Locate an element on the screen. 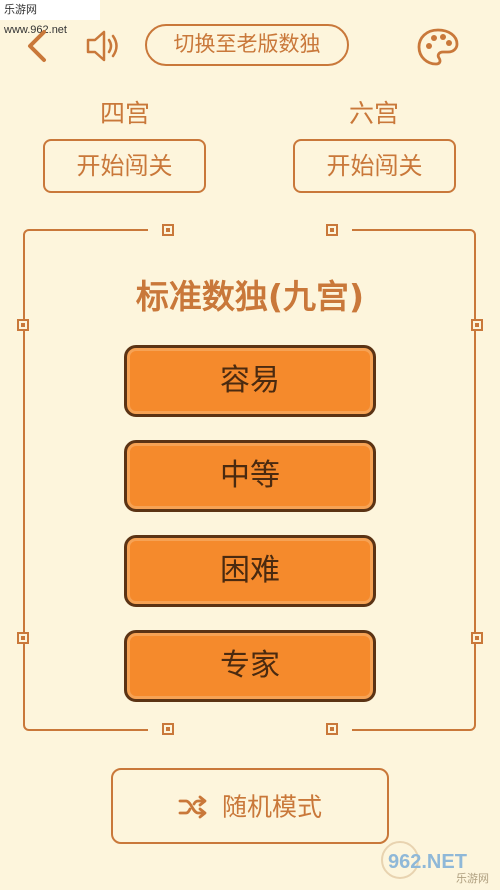 The image size is (500, 890). top-bar: 切换至老版数独 is located at coordinates (250, 46).